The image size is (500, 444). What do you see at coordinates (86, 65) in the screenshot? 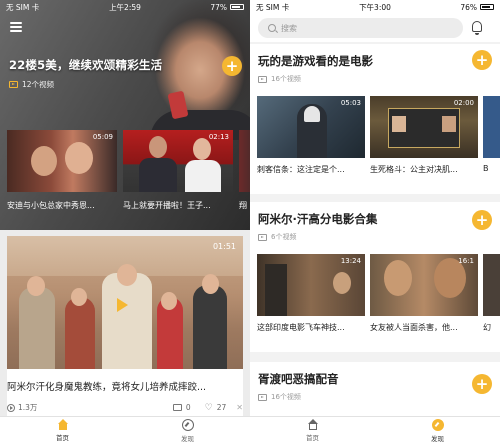
I see `banner-title: 22楼5美，继续欢颂精彩生活` at bounding box center [86, 65].